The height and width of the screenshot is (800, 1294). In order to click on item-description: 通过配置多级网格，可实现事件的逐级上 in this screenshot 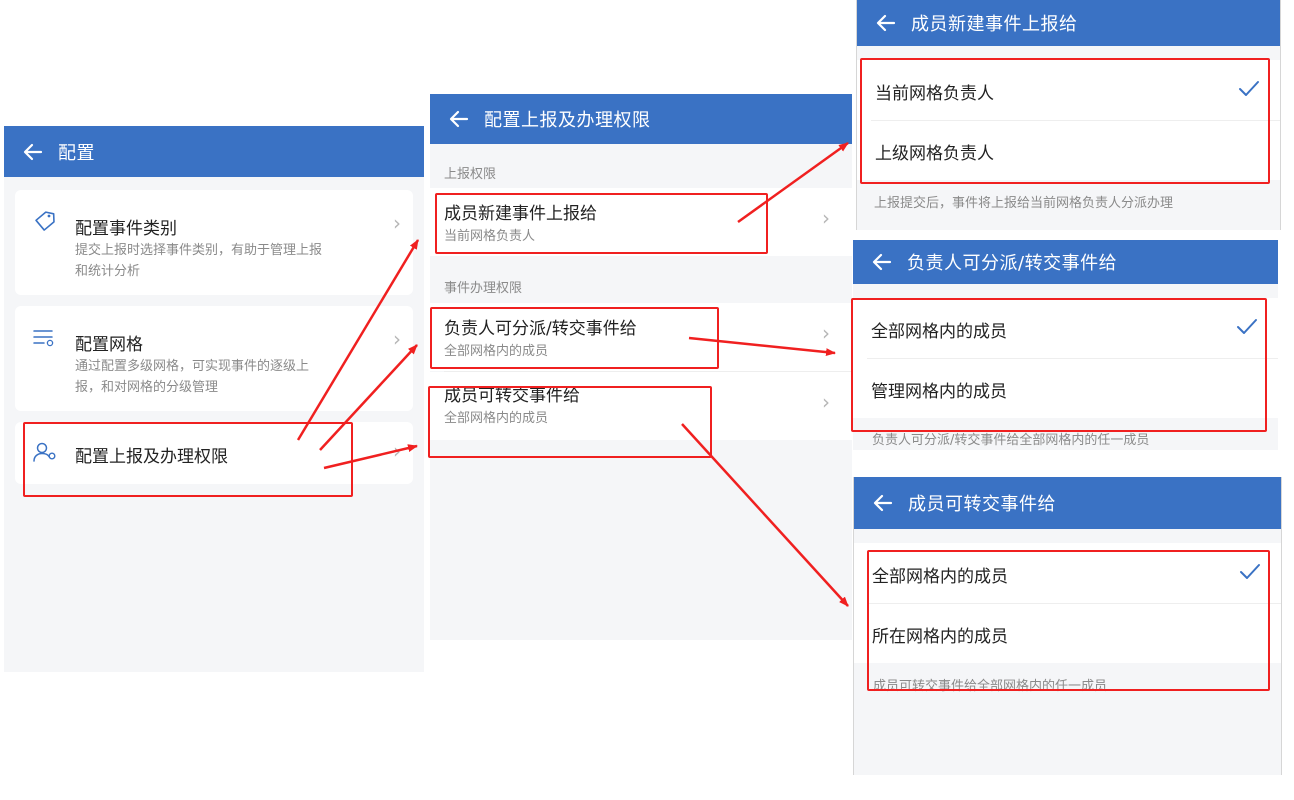, I will do `click(192, 366)`.